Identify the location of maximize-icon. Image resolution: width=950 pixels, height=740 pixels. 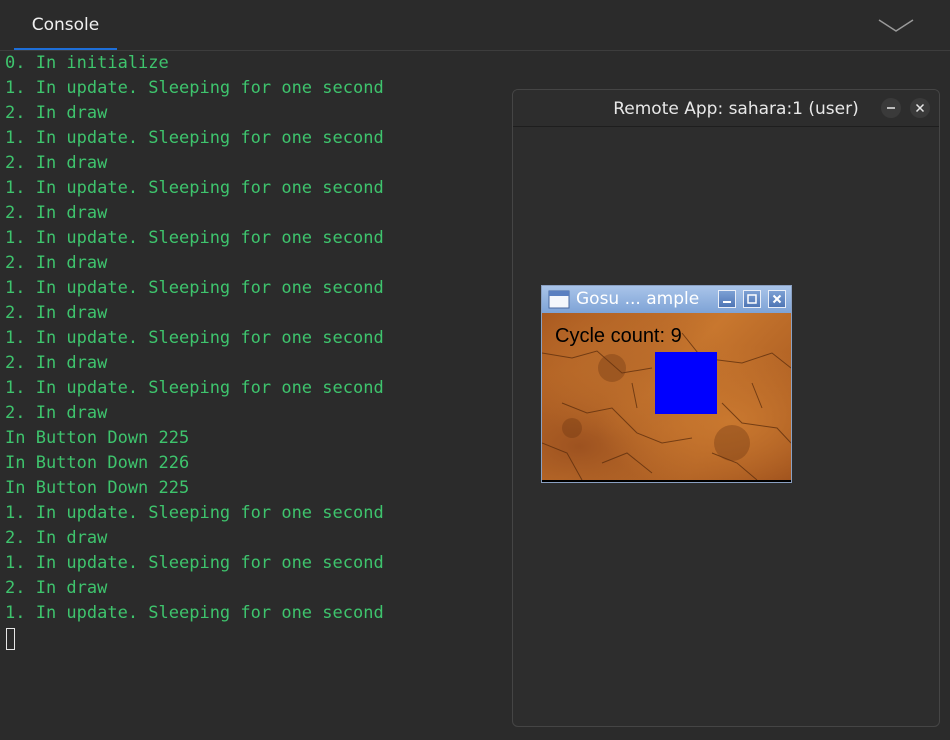
(752, 299).